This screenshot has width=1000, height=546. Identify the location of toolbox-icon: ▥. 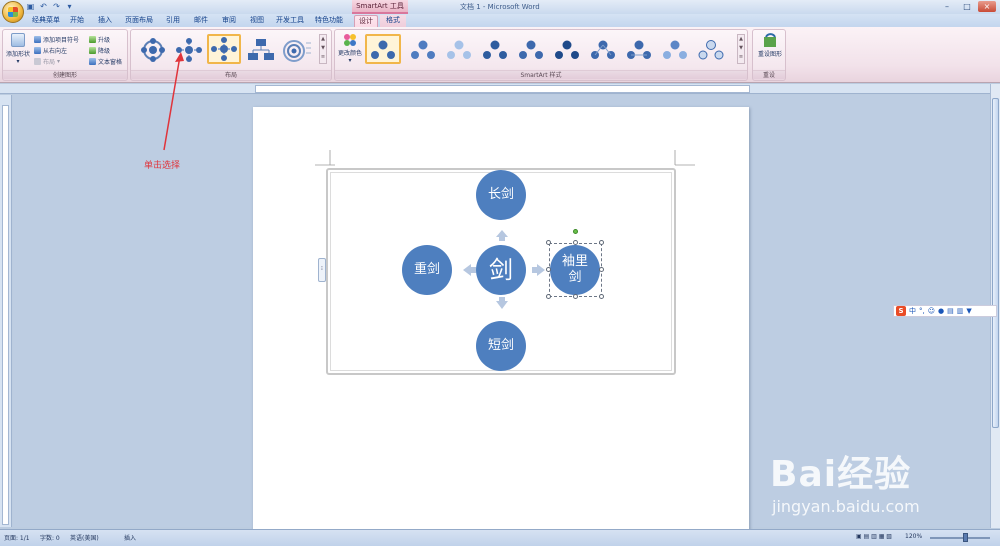
(960, 311).